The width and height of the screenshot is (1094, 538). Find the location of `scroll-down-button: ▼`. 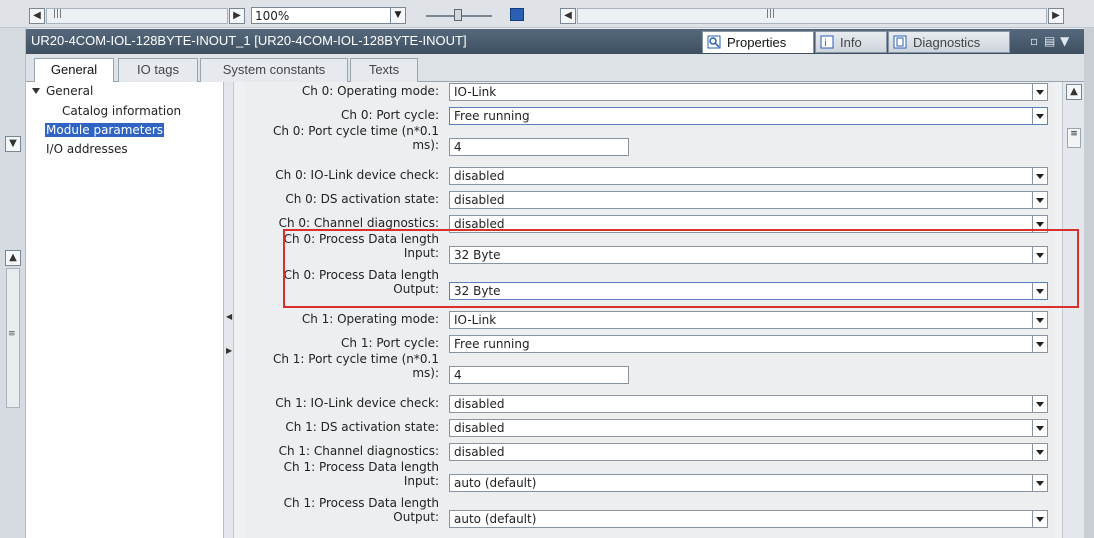

scroll-down-button: ▼ is located at coordinates (13, 144).